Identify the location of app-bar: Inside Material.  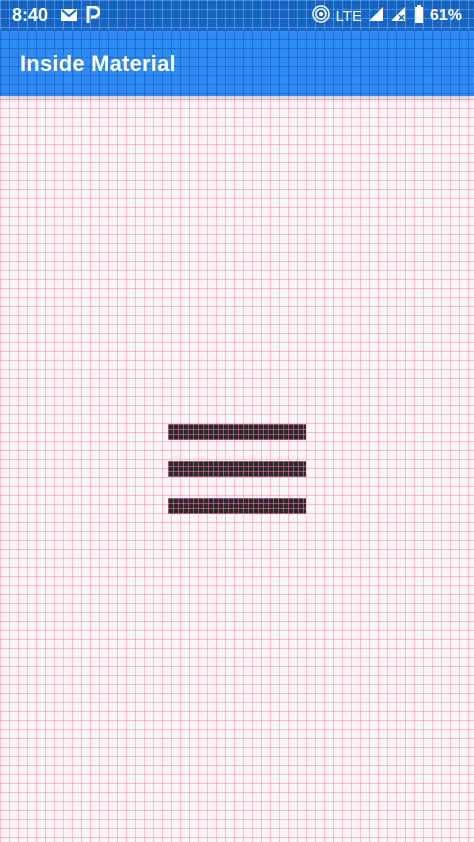
(237, 63).